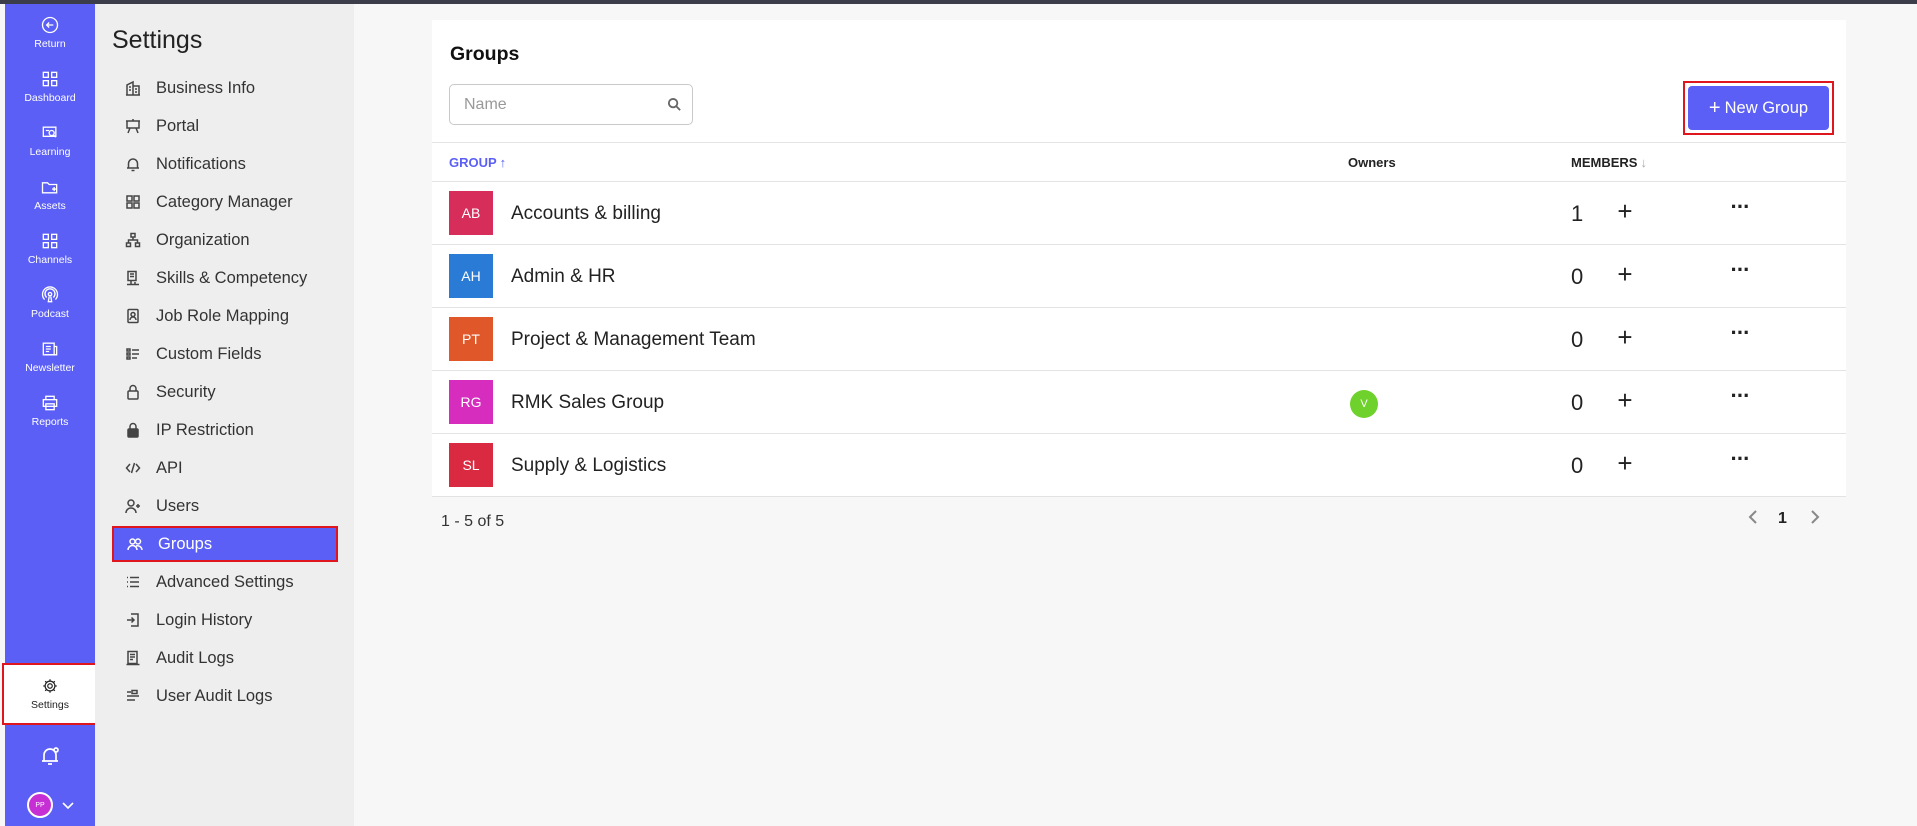 Image resolution: width=1917 pixels, height=826 pixels. I want to click on sidebar-item-label: Category Manager, so click(224, 201).